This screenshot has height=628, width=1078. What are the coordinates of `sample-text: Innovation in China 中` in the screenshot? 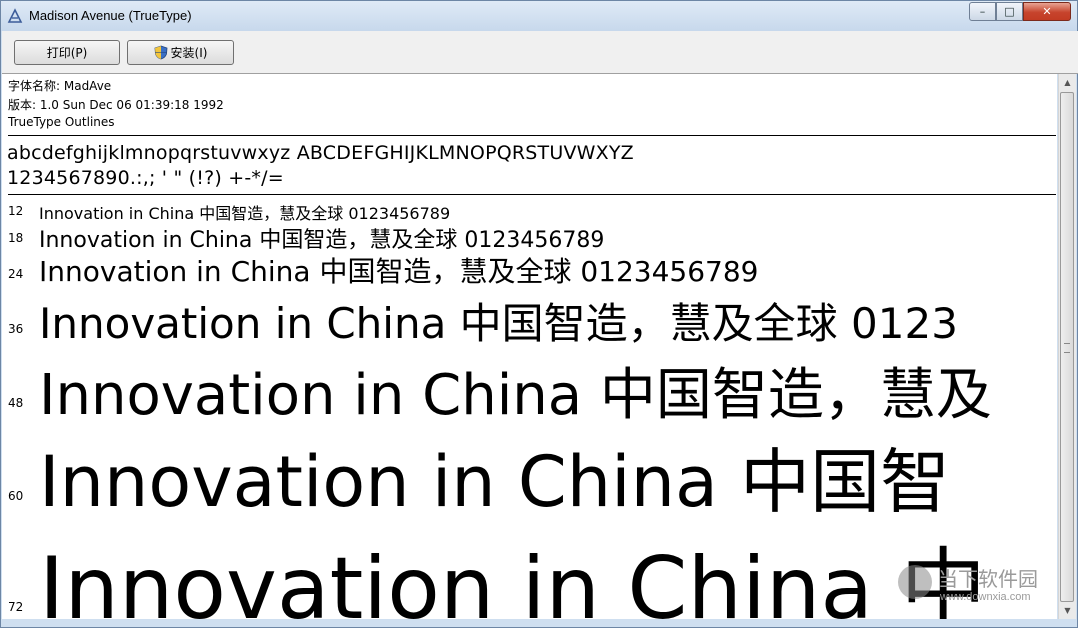 It's located at (513, 579).